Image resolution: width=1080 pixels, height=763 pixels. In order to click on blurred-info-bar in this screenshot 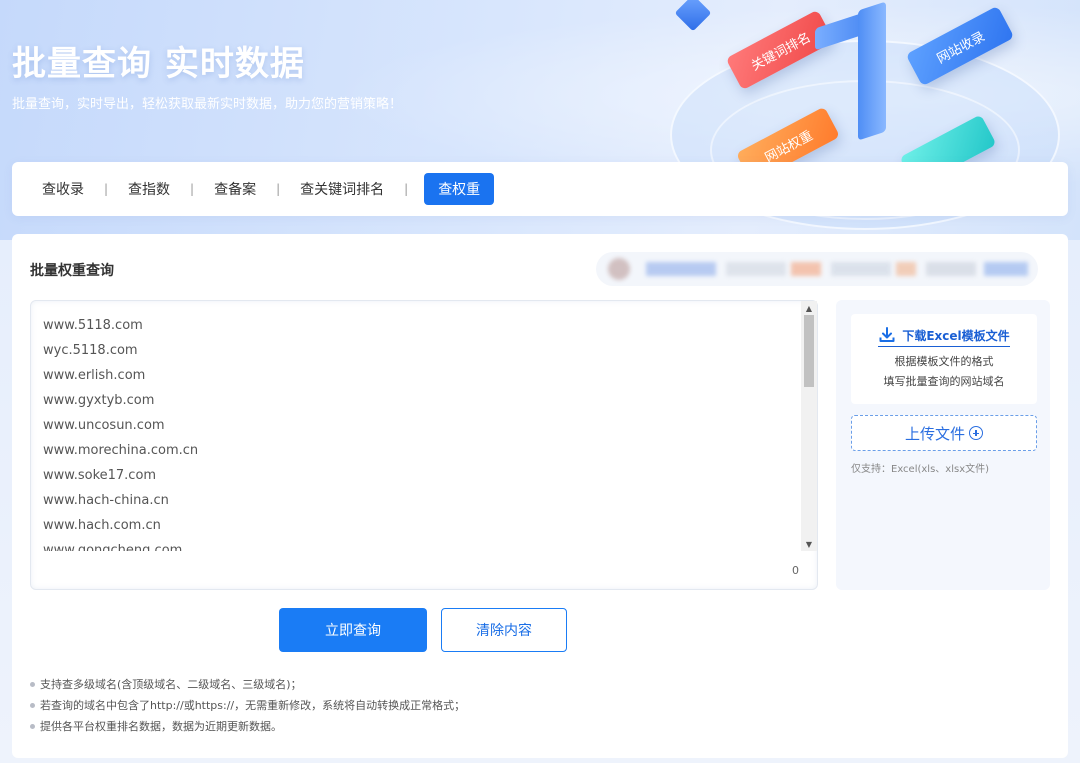, I will do `click(817, 269)`.